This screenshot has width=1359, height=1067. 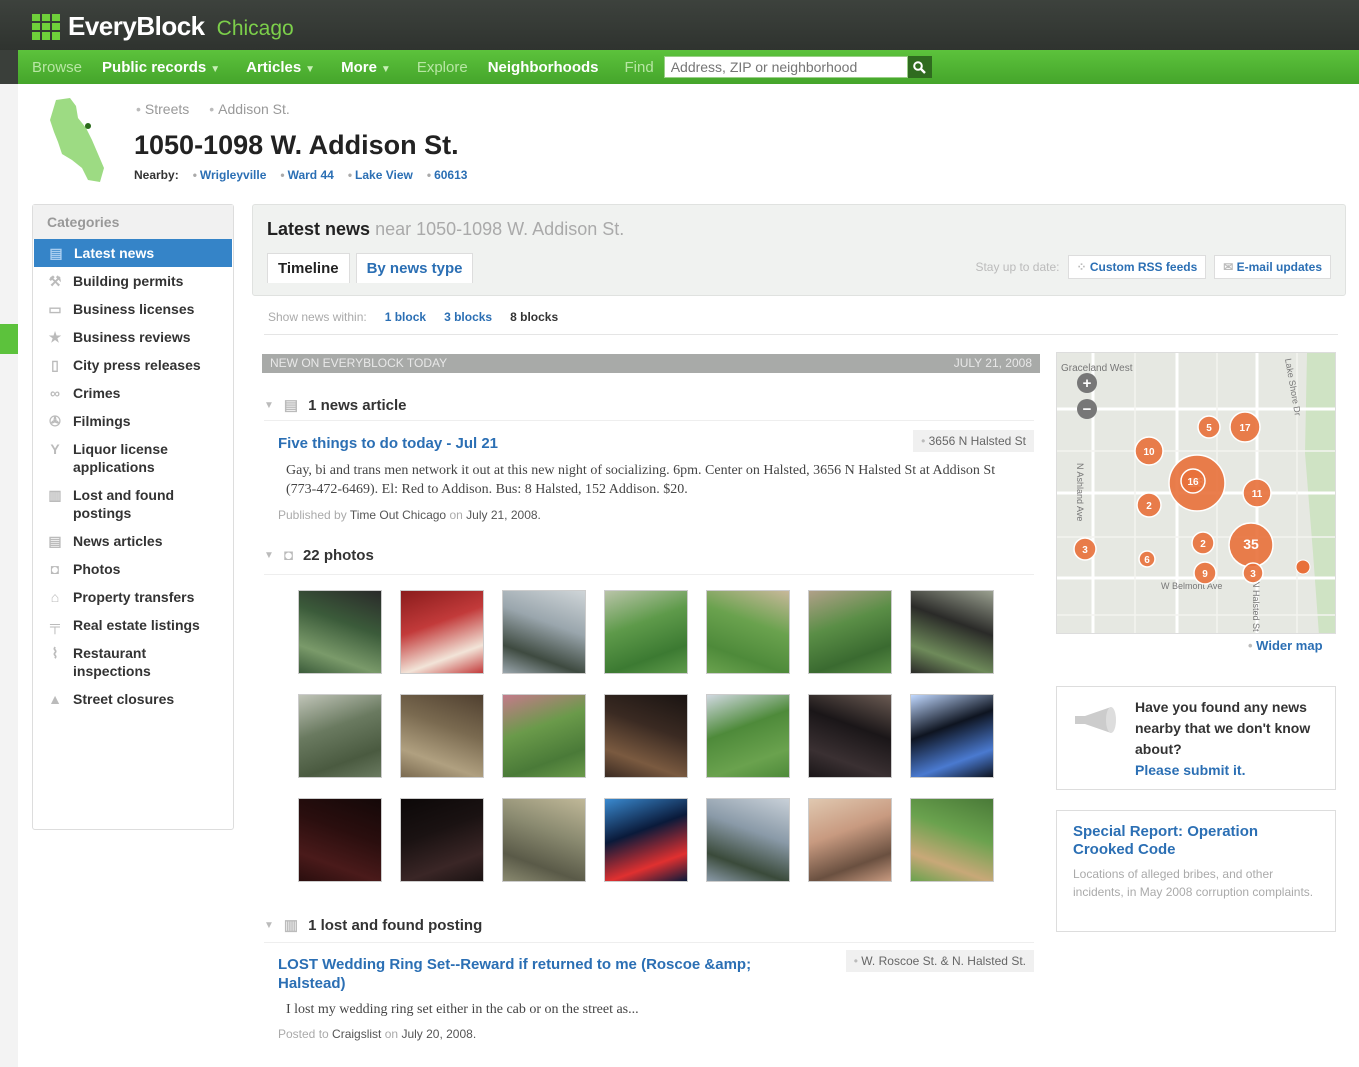 I want to click on rss-feeds-button: ⁘ Custom RSS feeds, so click(x=1137, y=267).